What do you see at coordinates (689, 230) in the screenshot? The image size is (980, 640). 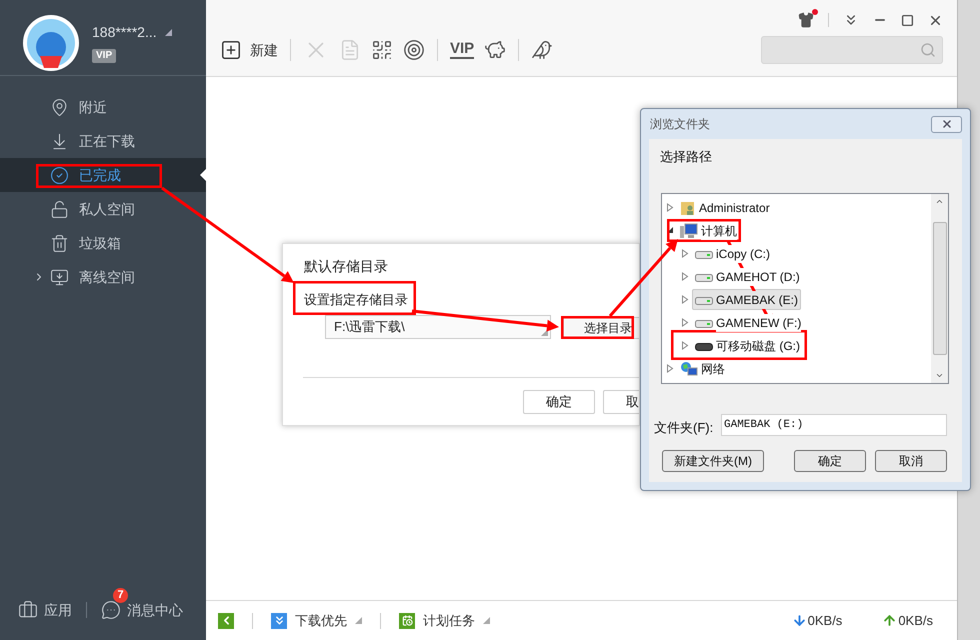 I see `computer-icon` at bounding box center [689, 230].